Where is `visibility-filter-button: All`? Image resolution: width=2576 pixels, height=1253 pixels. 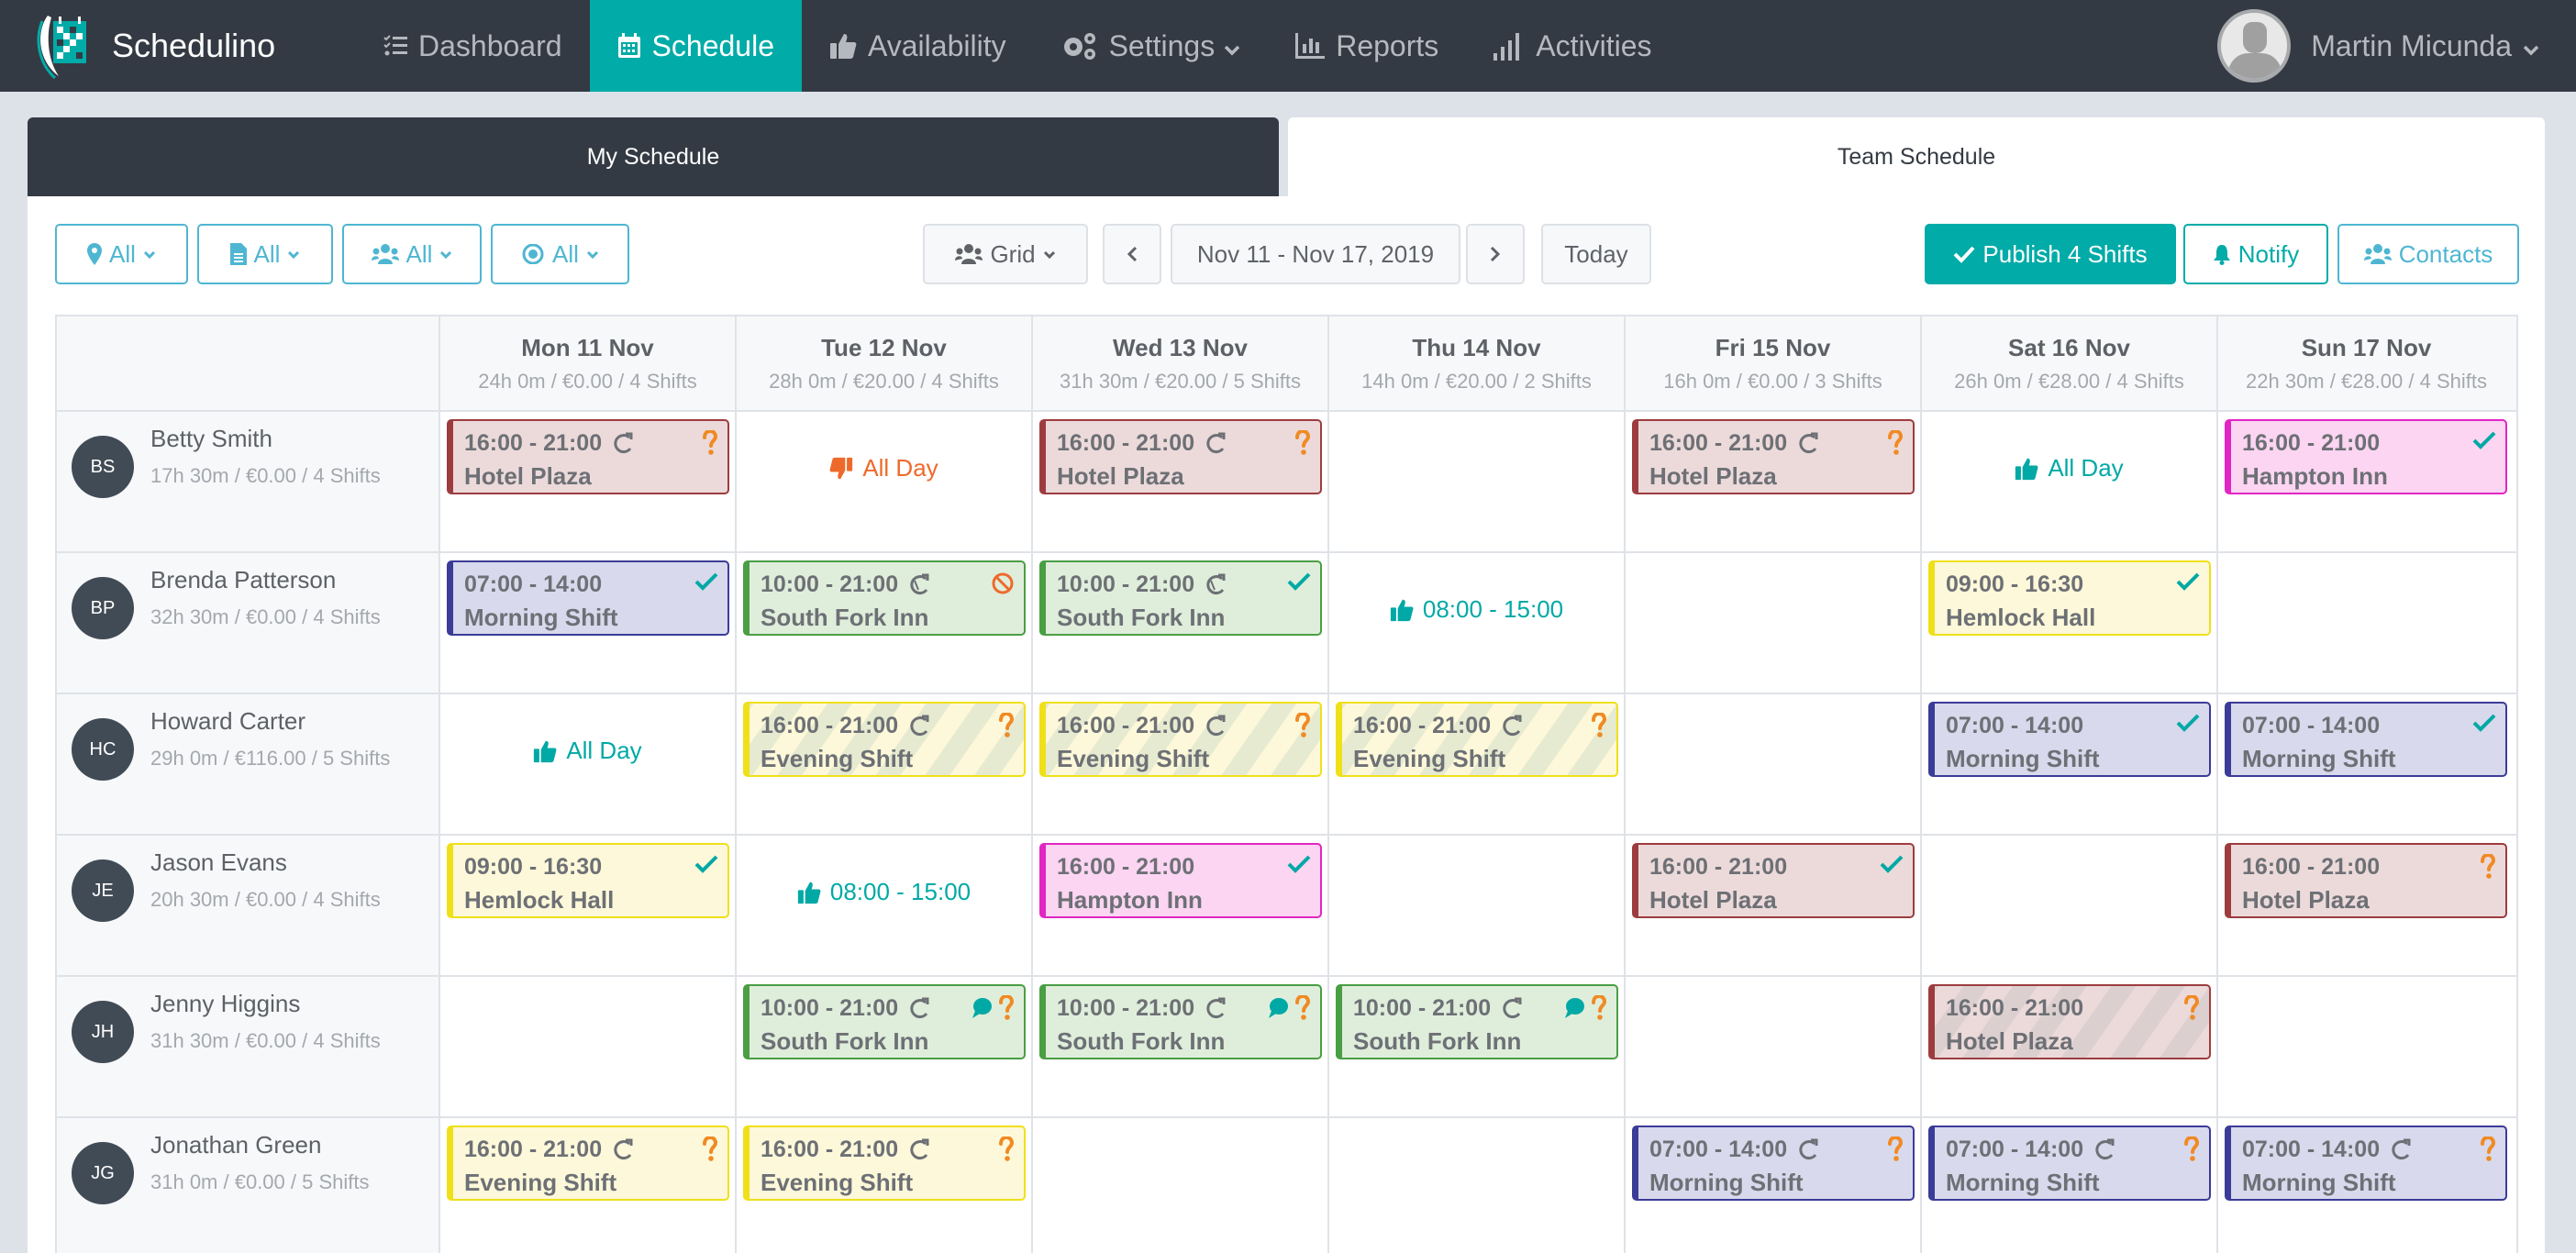
visibility-filter-button: All is located at coordinates (560, 254).